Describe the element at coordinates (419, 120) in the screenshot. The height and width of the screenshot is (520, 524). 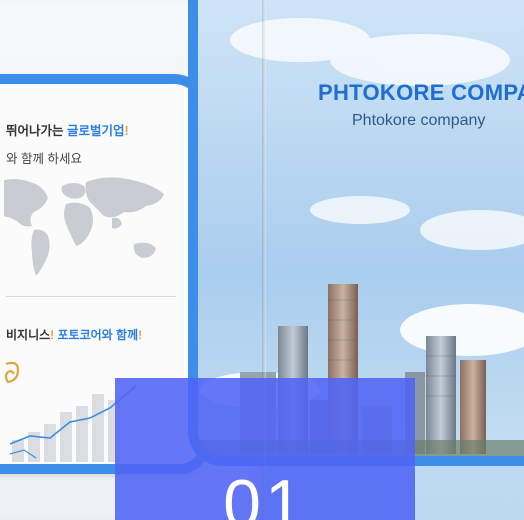
I see `company-subtitle: Phtokore company` at that location.